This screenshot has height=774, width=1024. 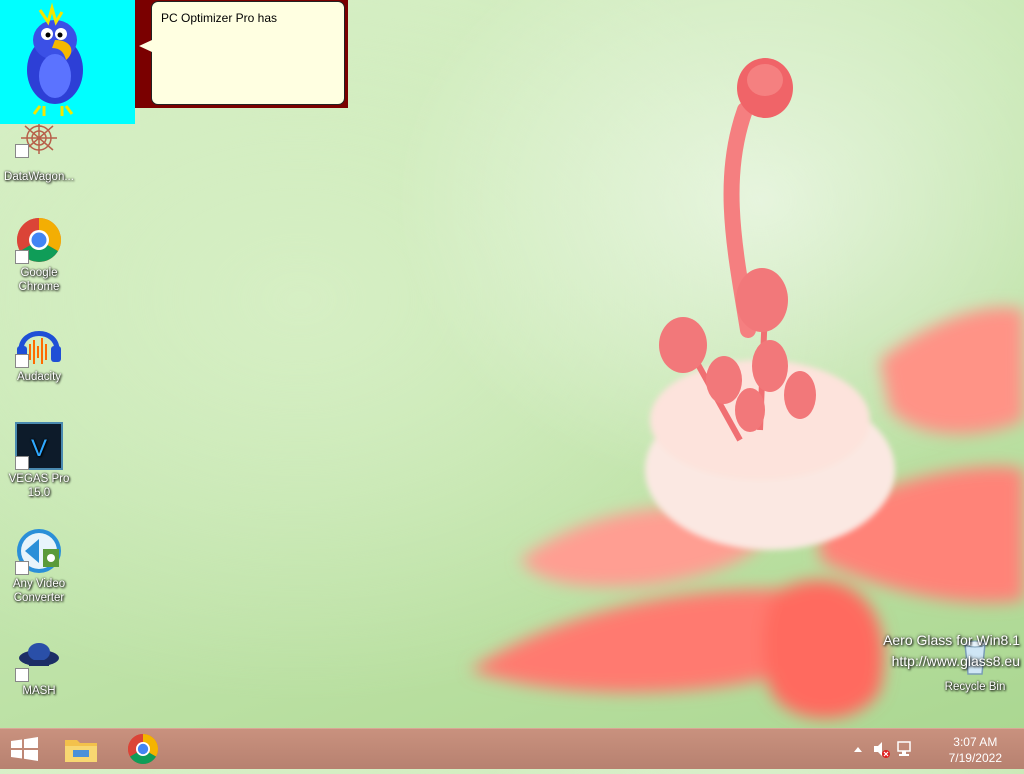 I want to click on desktop-icon-vegas-pro: V VEGAS Pro 15.0, so click(x=39, y=461).